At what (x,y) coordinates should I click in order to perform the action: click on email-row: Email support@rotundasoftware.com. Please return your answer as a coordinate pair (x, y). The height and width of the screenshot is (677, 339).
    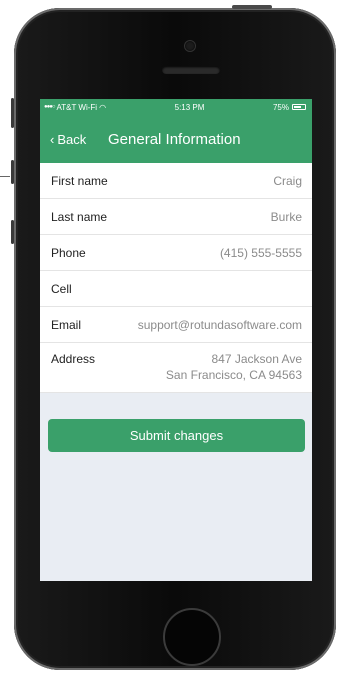
    Looking at the image, I should click on (176, 325).